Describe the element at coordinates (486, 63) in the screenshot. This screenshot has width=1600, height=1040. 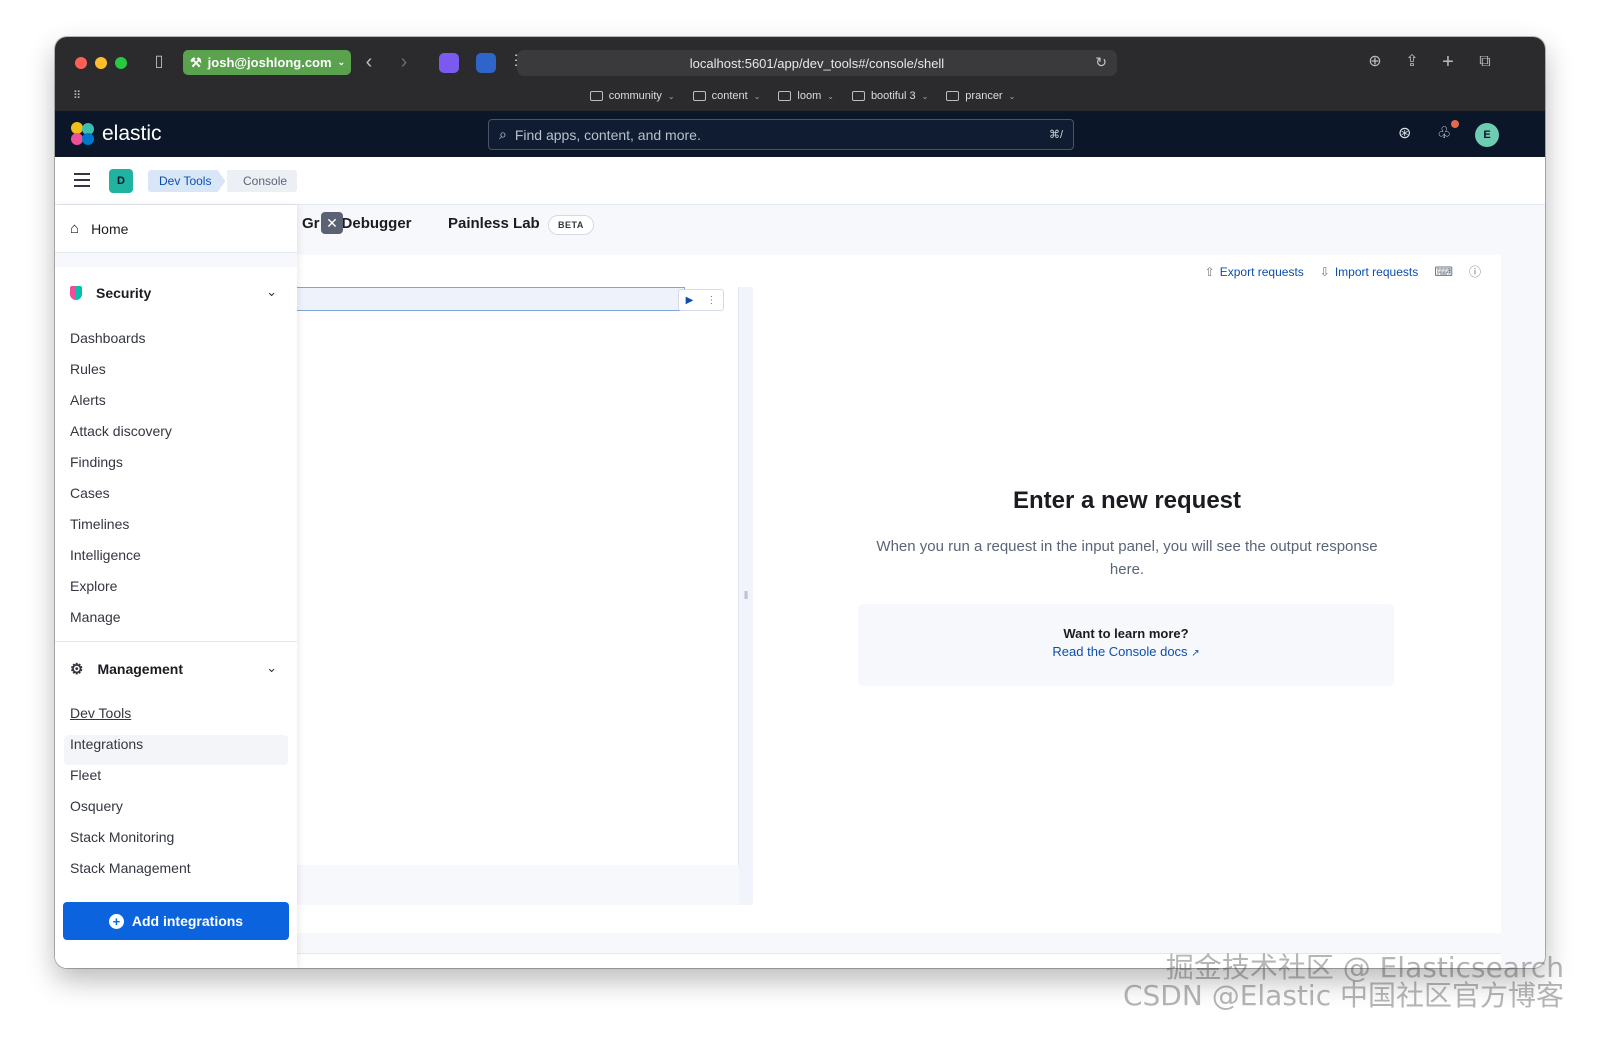
I see `bitwarden-extension-icon` at that location.